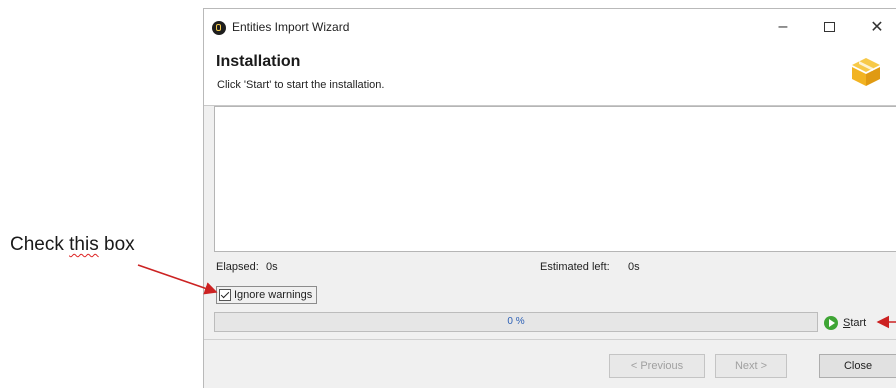 The height and width of the screenshot is (388, 896). What do you see at coordinates (634, 267) in the screenshot?
I see `estimated-left-value: 0s` at bounding box center [634, 267].